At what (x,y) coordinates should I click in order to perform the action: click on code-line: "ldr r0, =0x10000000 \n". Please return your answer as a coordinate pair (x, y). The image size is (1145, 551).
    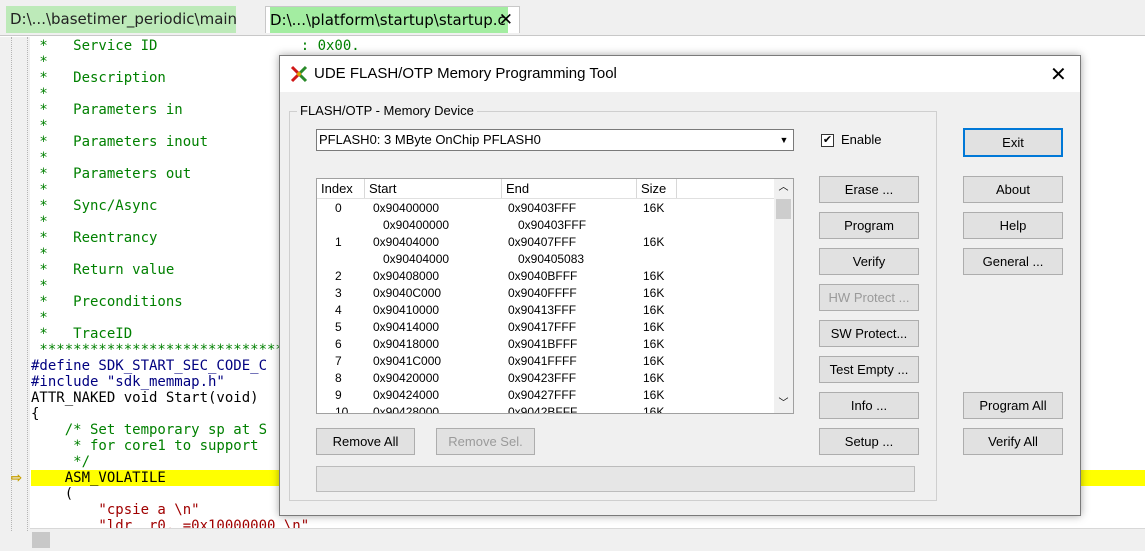
    Looking at the image, I should click on (588, 523).